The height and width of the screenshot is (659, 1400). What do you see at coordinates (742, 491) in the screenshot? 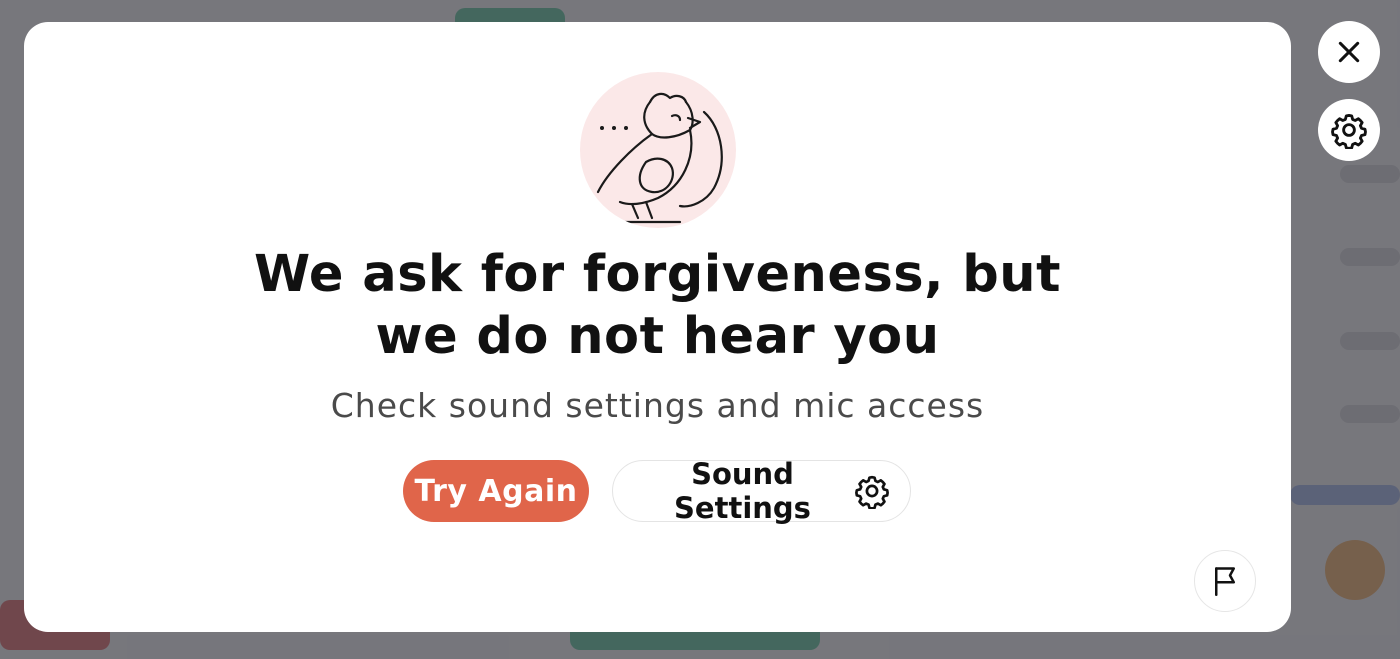
I see `sound-settings-label: Sound Settings` at bounding box center [742, 491].